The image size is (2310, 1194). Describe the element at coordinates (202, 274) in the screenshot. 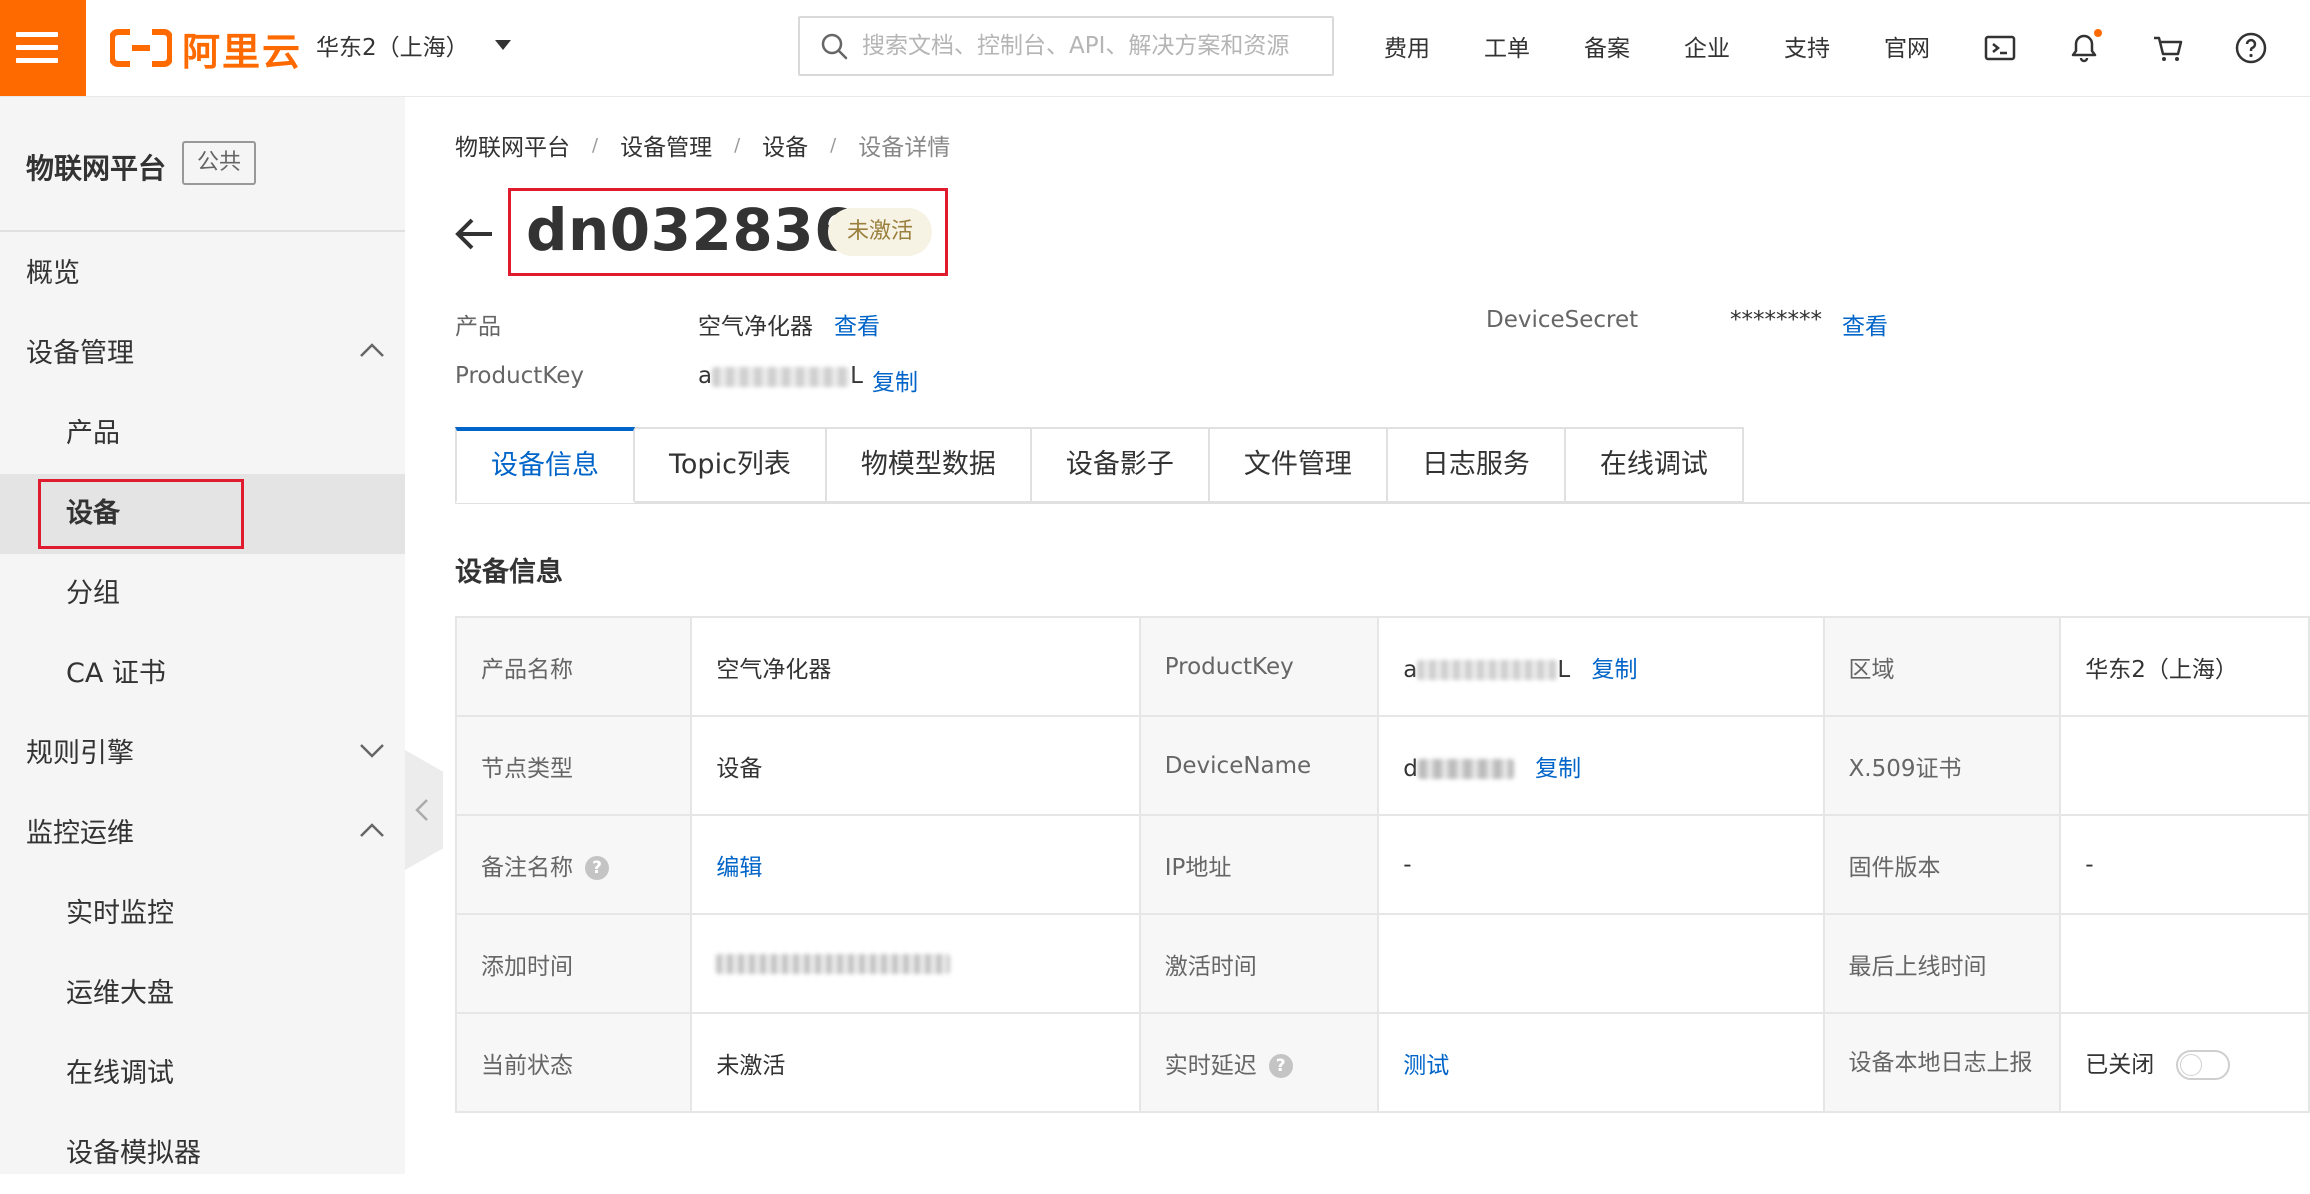

I see `sidebar-item-overview: 概览` at that location.